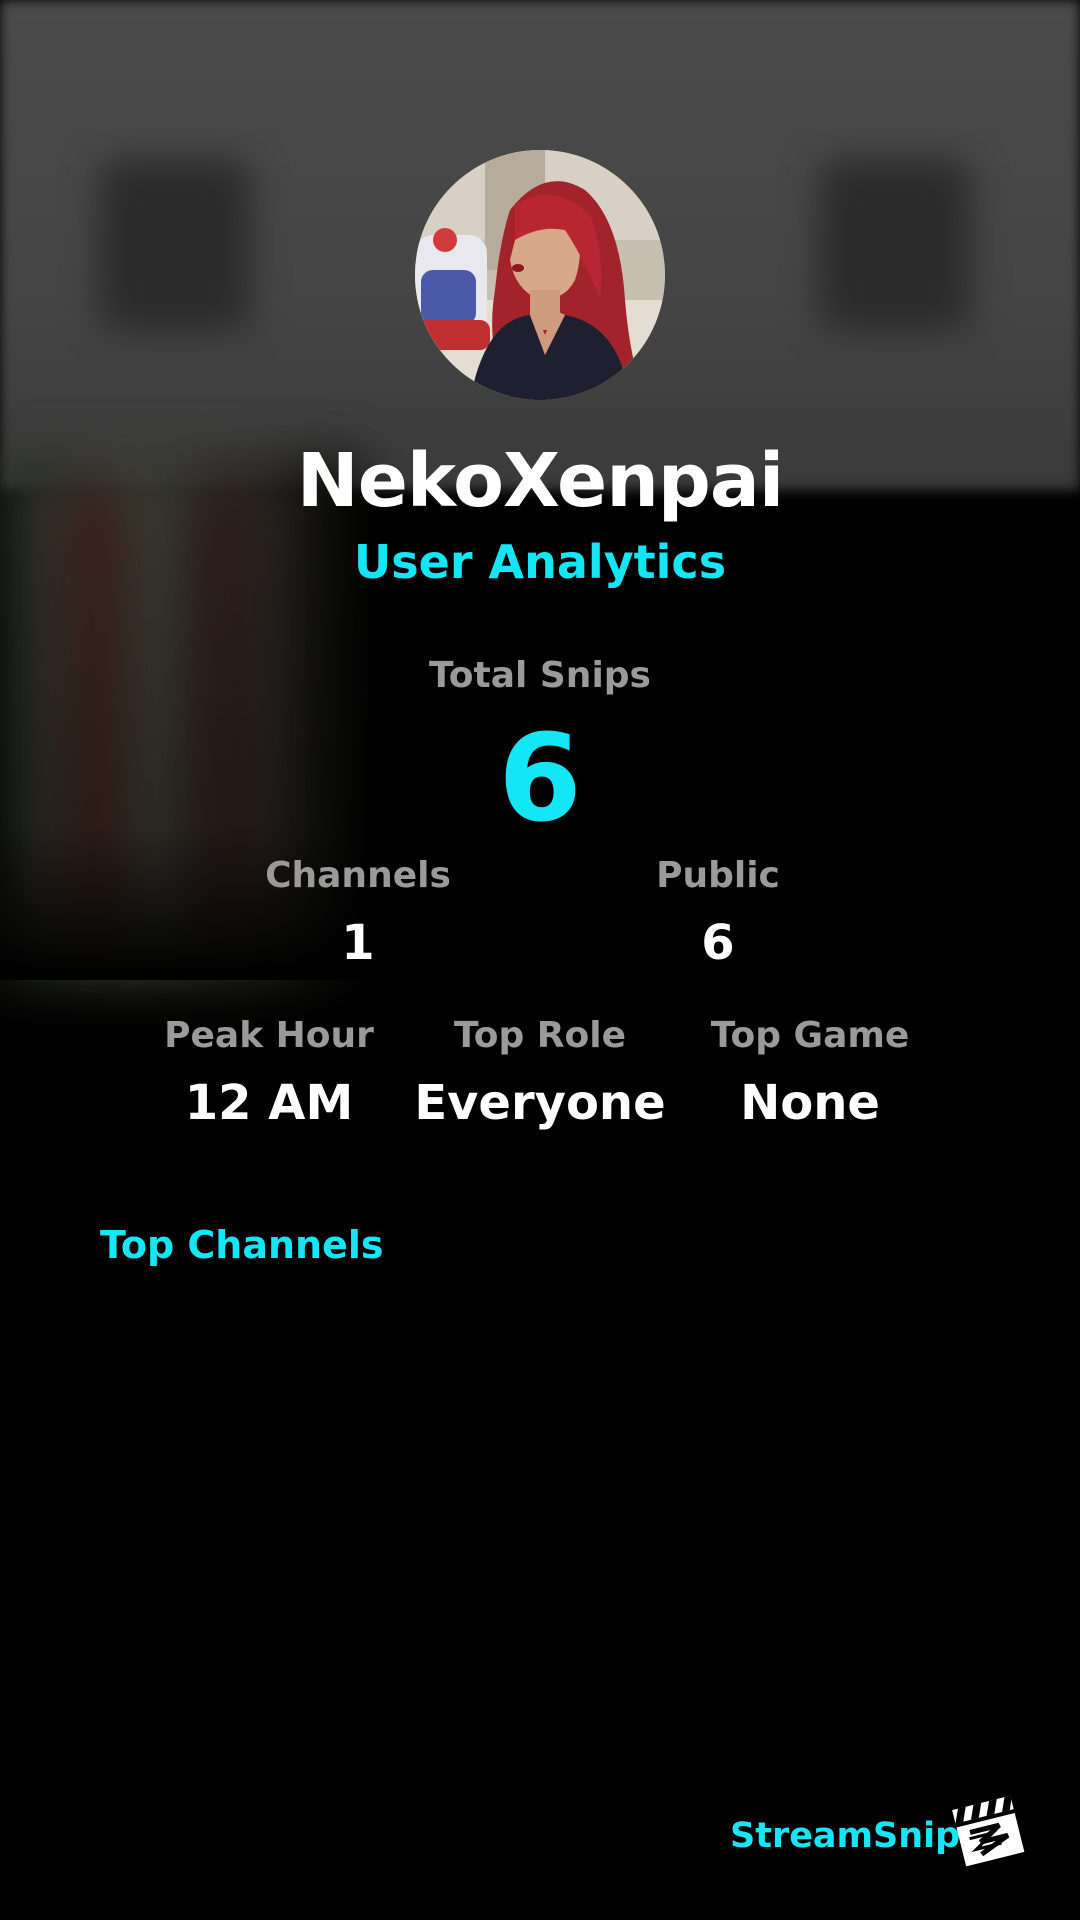 The width and height of the screenshot is (1080, 1920). I want to click on user-avatar-photo, so click(540, 275).